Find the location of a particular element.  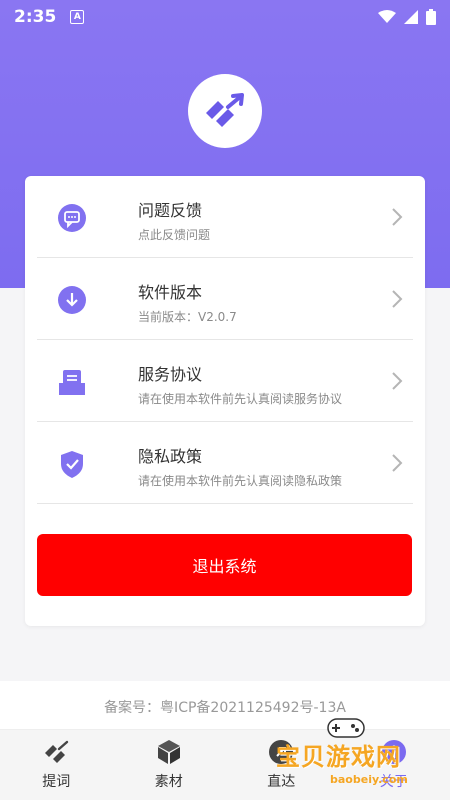

prompter-icon is located at coordinates (57, 751).